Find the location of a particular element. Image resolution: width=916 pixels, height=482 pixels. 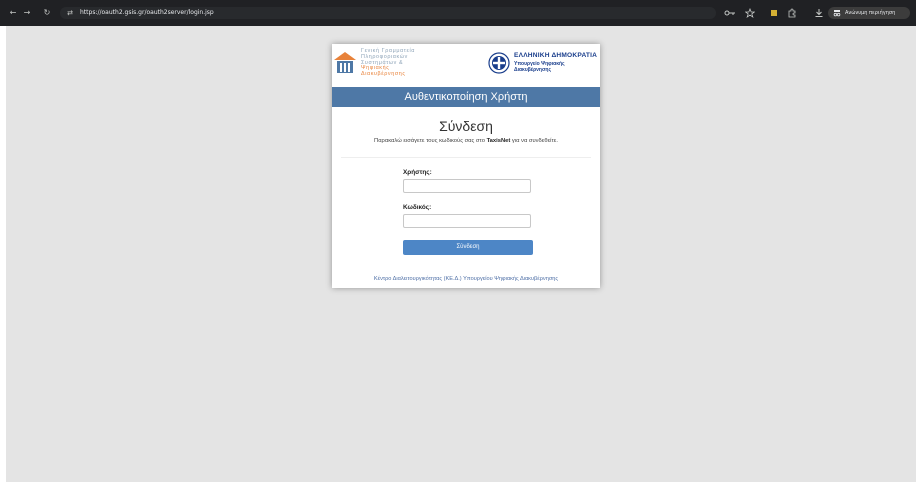

incognito-icon is located at coordinates (837, 13).